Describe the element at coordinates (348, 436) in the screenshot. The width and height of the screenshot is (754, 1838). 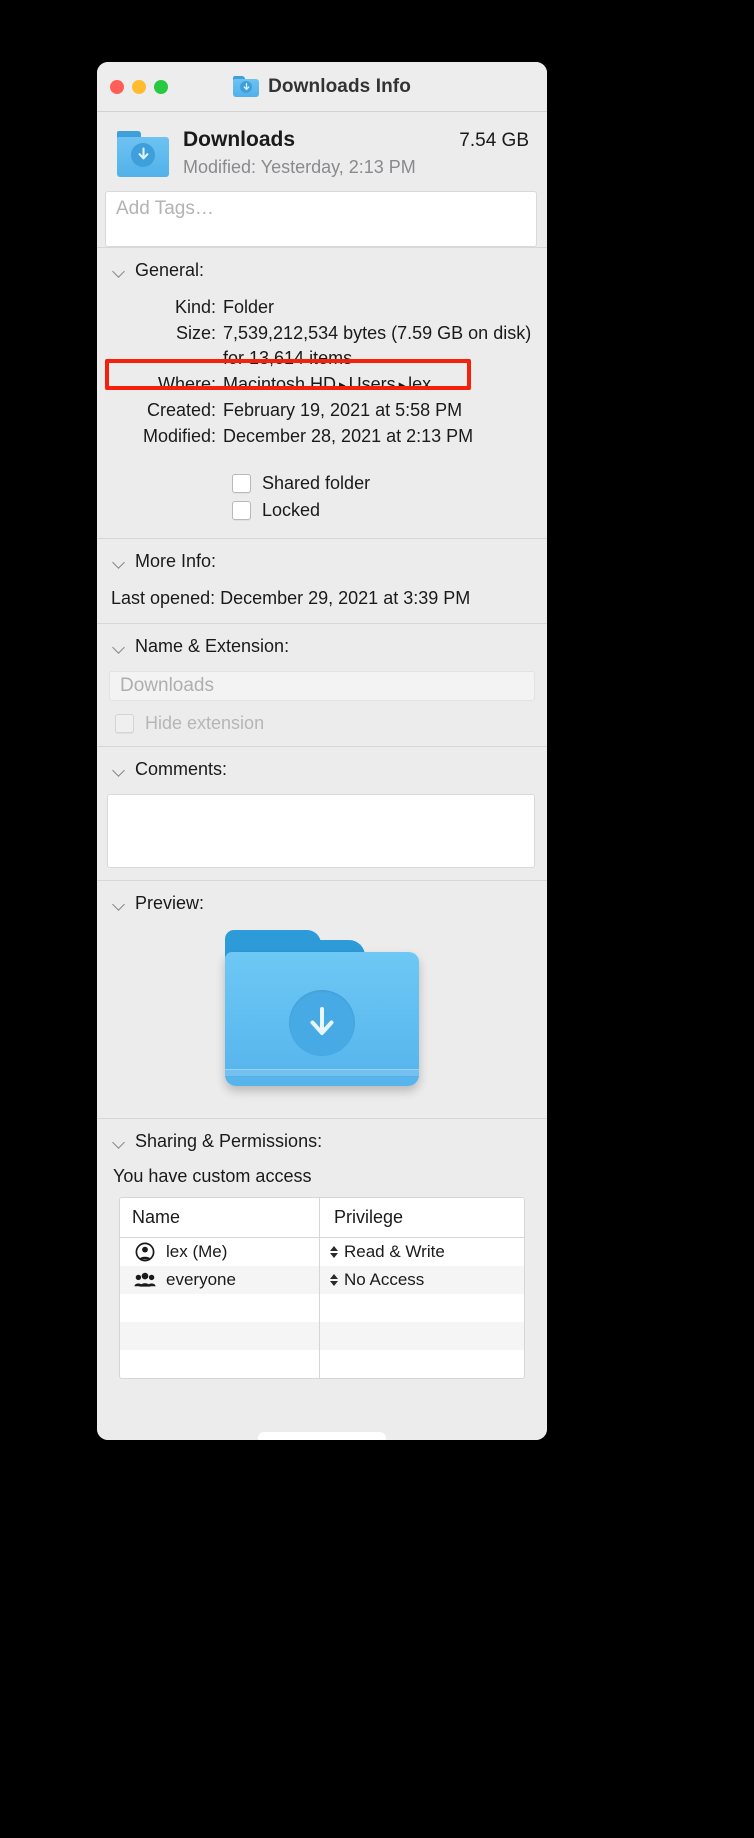
I see `modified-value: December 28, 2021 at 2:13 PM` at that location.